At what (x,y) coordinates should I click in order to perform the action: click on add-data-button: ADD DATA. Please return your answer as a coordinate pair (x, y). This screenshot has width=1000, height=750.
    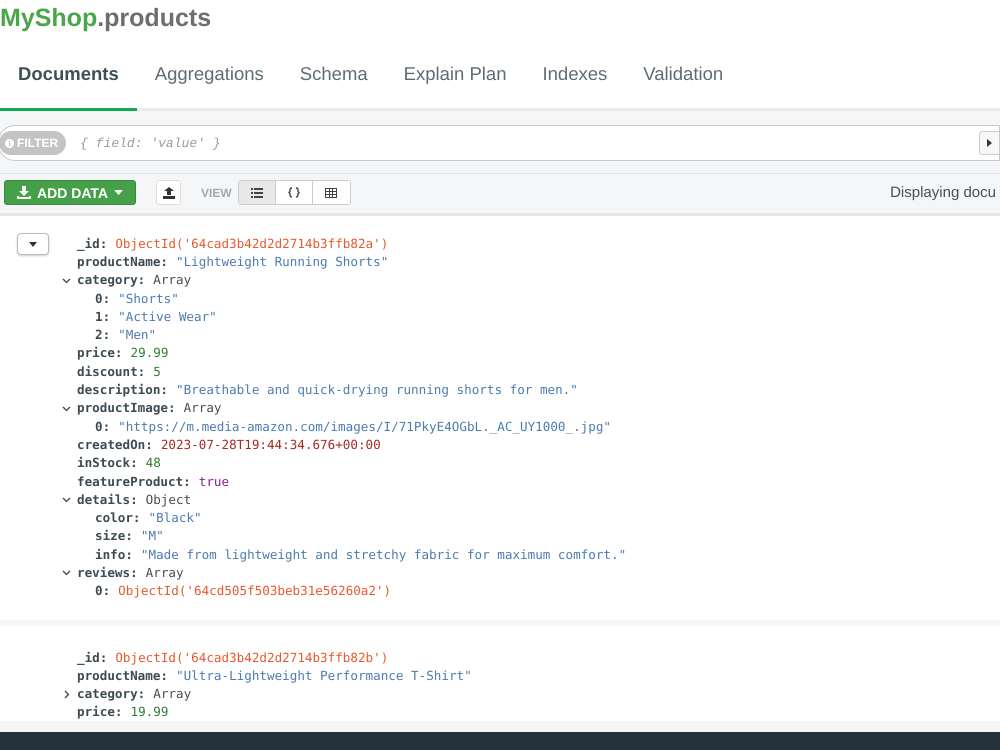
    Looking at the image, I should click on (70, 192).